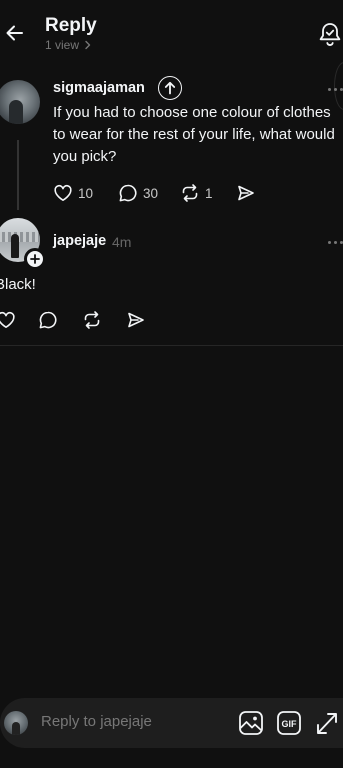  I want to click on view-count: 1 view, so click(68, 45).